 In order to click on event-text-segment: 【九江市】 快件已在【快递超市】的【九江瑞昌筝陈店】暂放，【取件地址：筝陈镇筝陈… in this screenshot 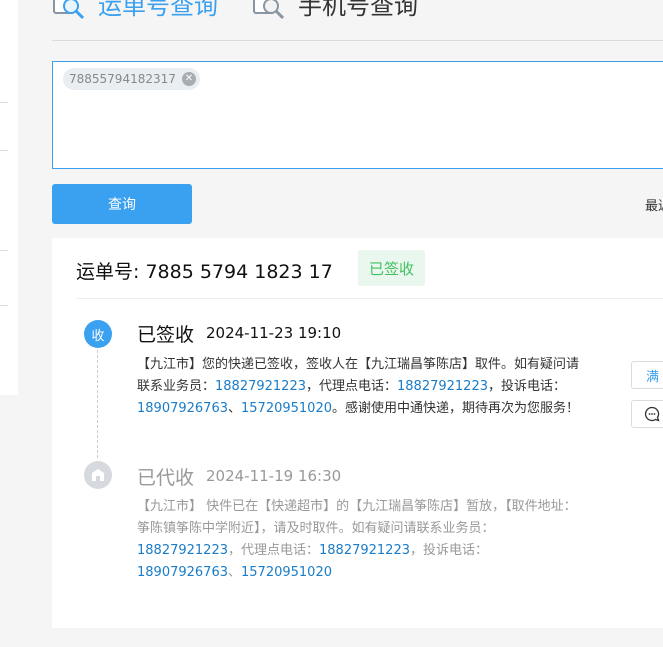, I will do `click(357, 517)`.